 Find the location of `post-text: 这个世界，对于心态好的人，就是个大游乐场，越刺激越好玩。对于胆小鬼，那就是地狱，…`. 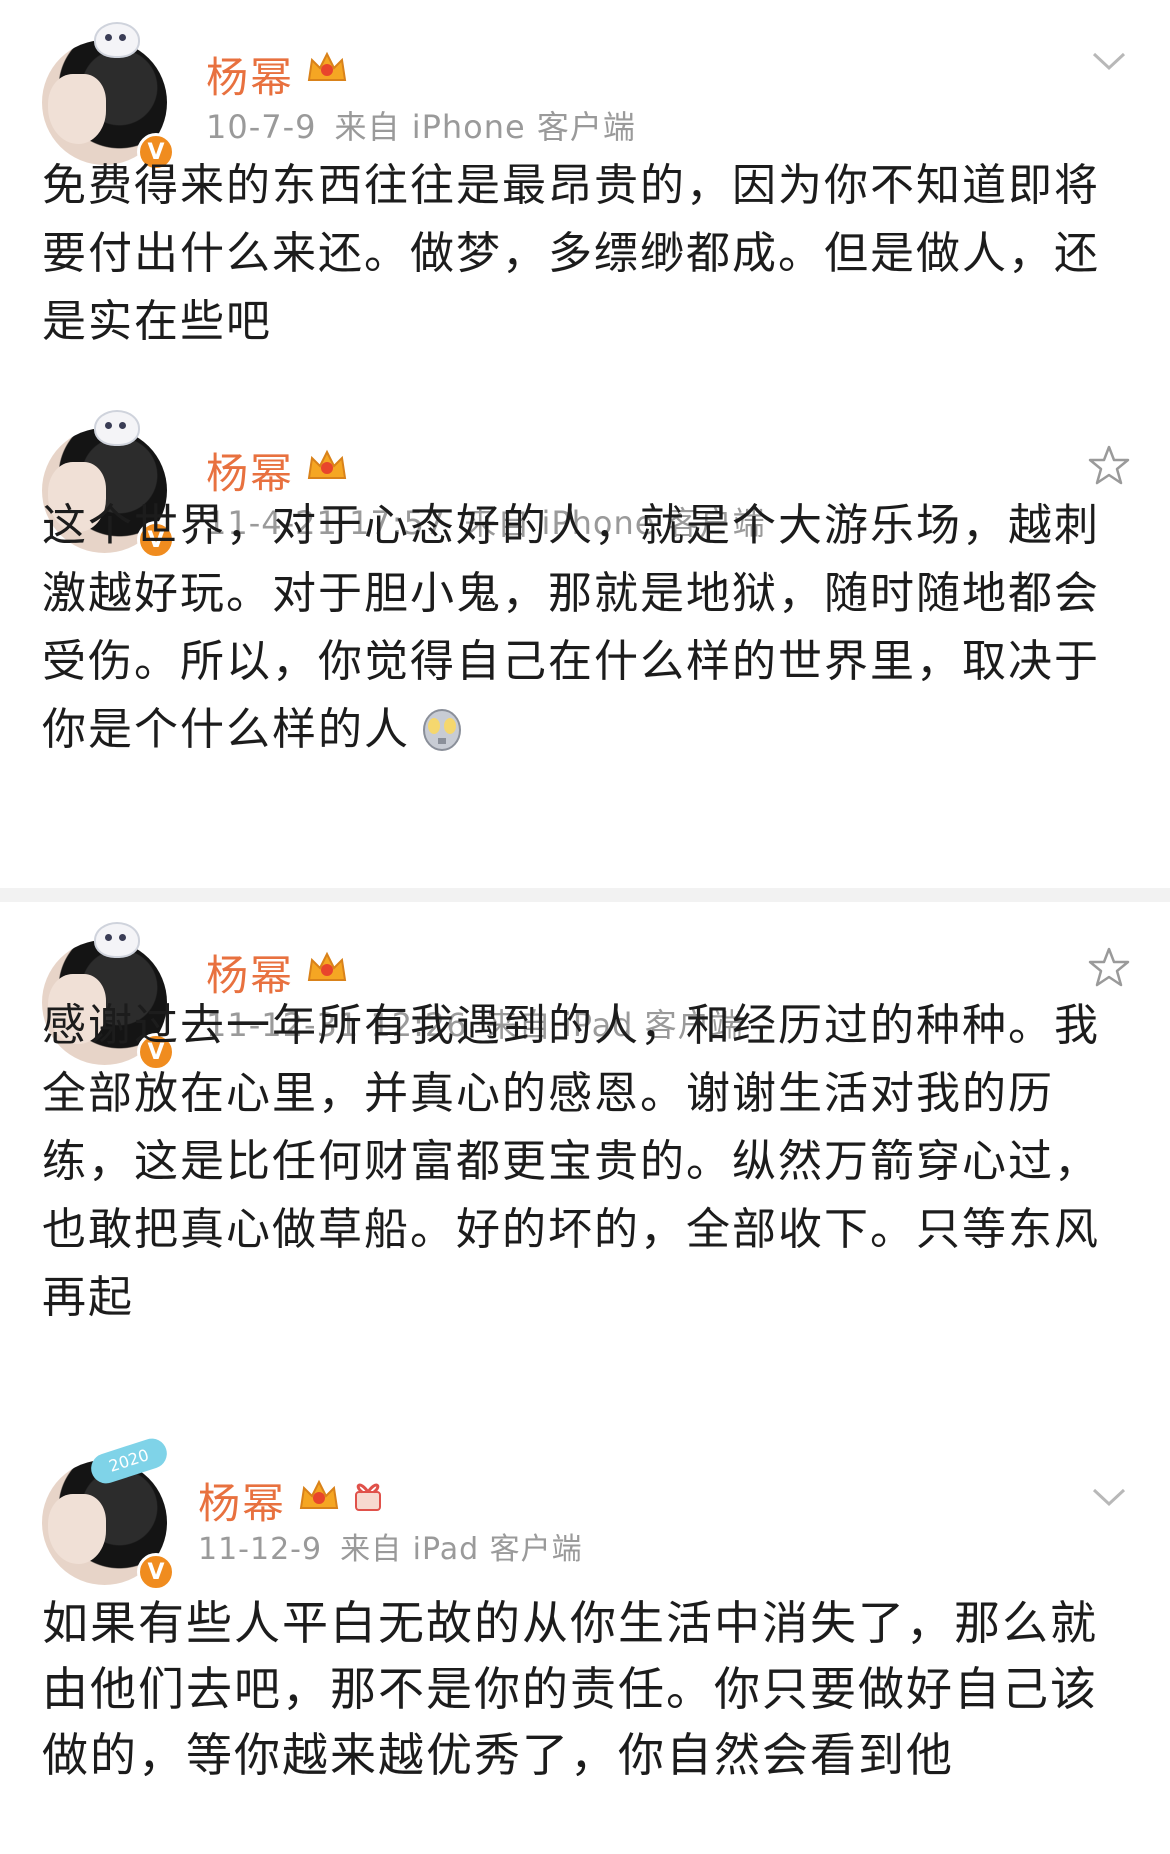

post-text: 这个世界，对于心态好的人，就是个大游乐场，越刺激越好玩。对于胆小鬼，那就是地狱，… is located at coordinates (582, 628).